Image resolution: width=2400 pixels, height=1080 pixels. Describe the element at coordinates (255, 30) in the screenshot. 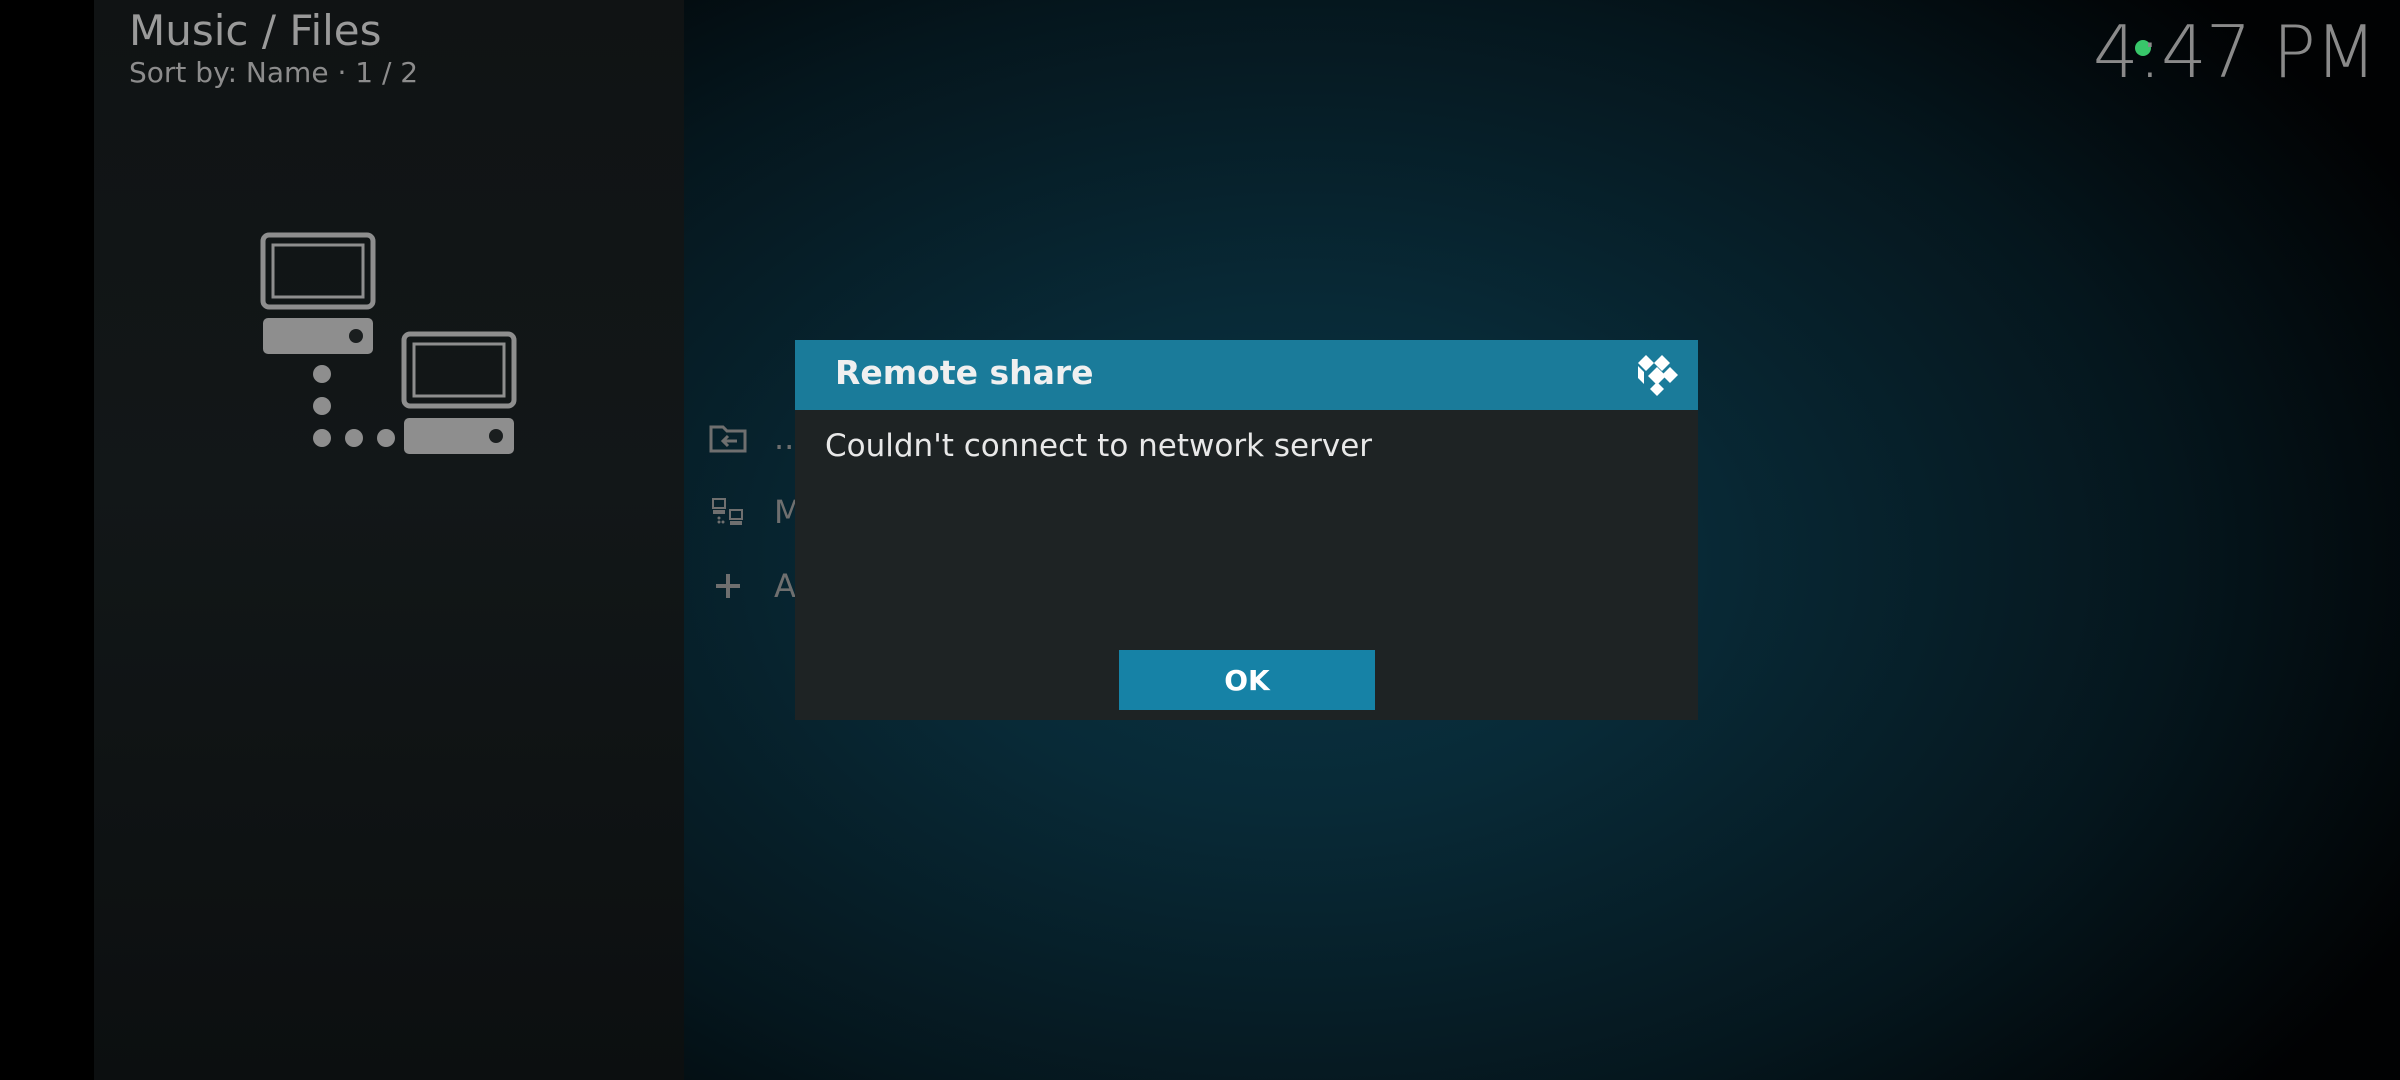

I see `page-title: Music / Files` at that location.